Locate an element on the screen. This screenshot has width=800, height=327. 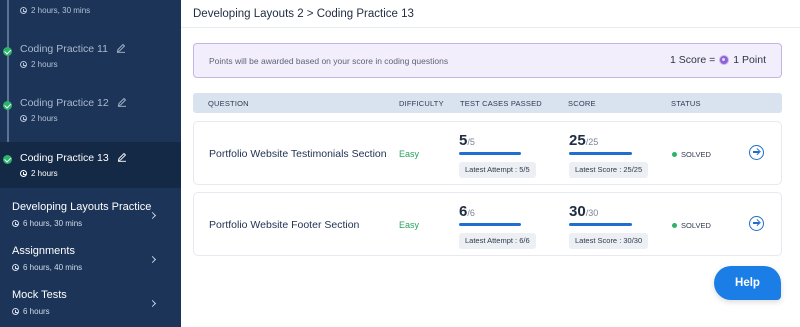
score-label: 1 Score = is located at coordinates (693, 60).